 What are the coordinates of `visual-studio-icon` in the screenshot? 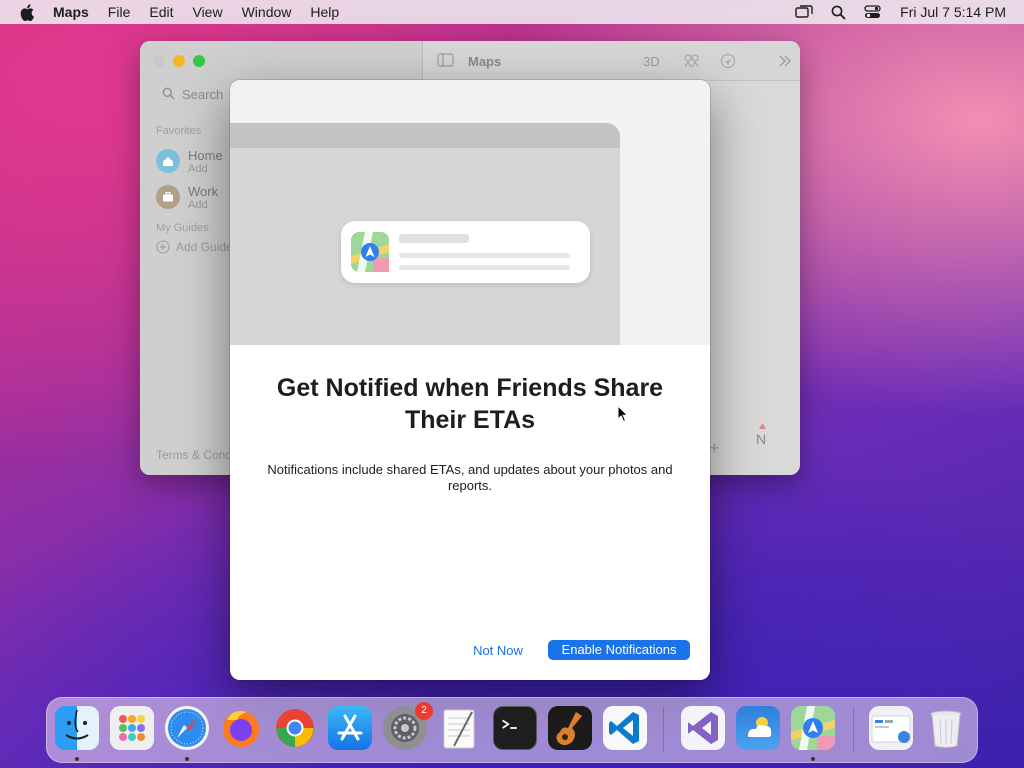 It's located at (703, 728).